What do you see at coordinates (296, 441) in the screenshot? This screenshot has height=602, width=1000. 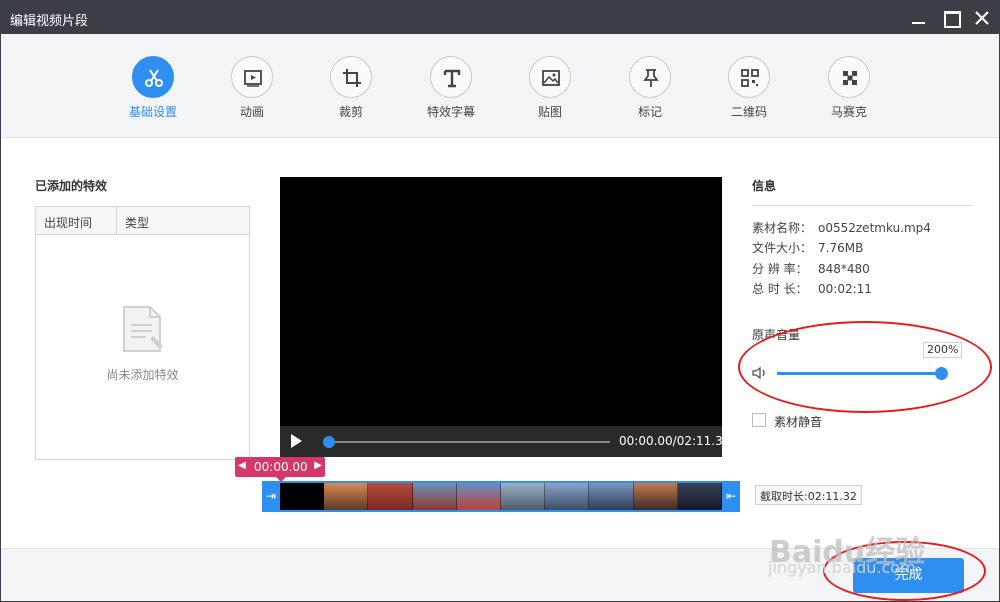 I see `play-icon` at bounding box center [296, 441].